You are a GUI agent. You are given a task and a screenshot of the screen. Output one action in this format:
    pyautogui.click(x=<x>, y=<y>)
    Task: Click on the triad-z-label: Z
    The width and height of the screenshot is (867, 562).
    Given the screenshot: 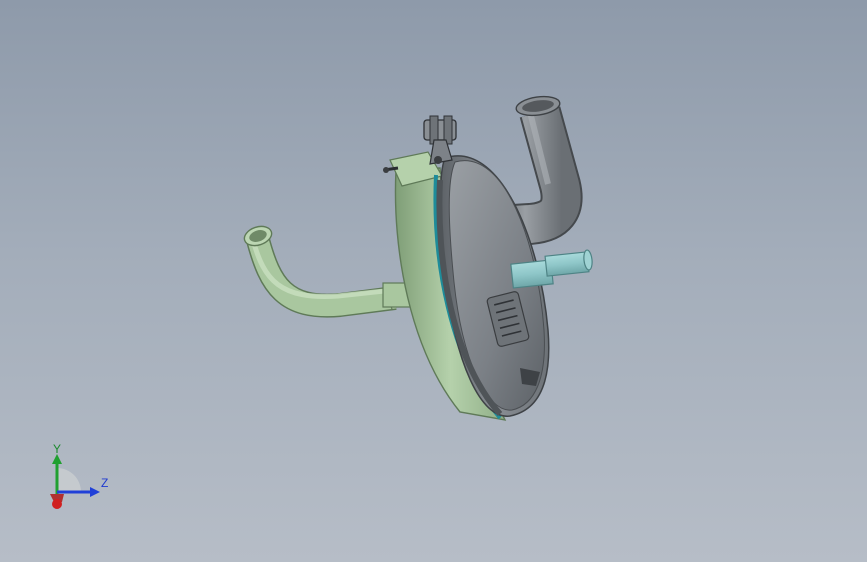 What is the action you would take?
    pyautogui.click(x=105, y=483)
    